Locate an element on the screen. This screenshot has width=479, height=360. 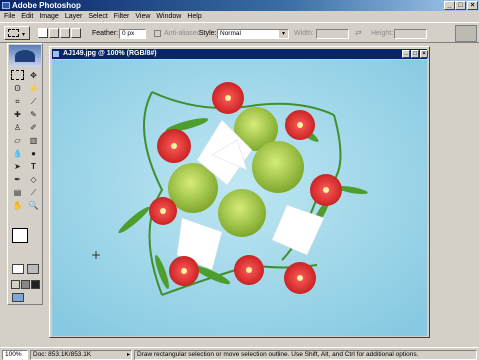
palette-well is located at coordinates (466, 33).